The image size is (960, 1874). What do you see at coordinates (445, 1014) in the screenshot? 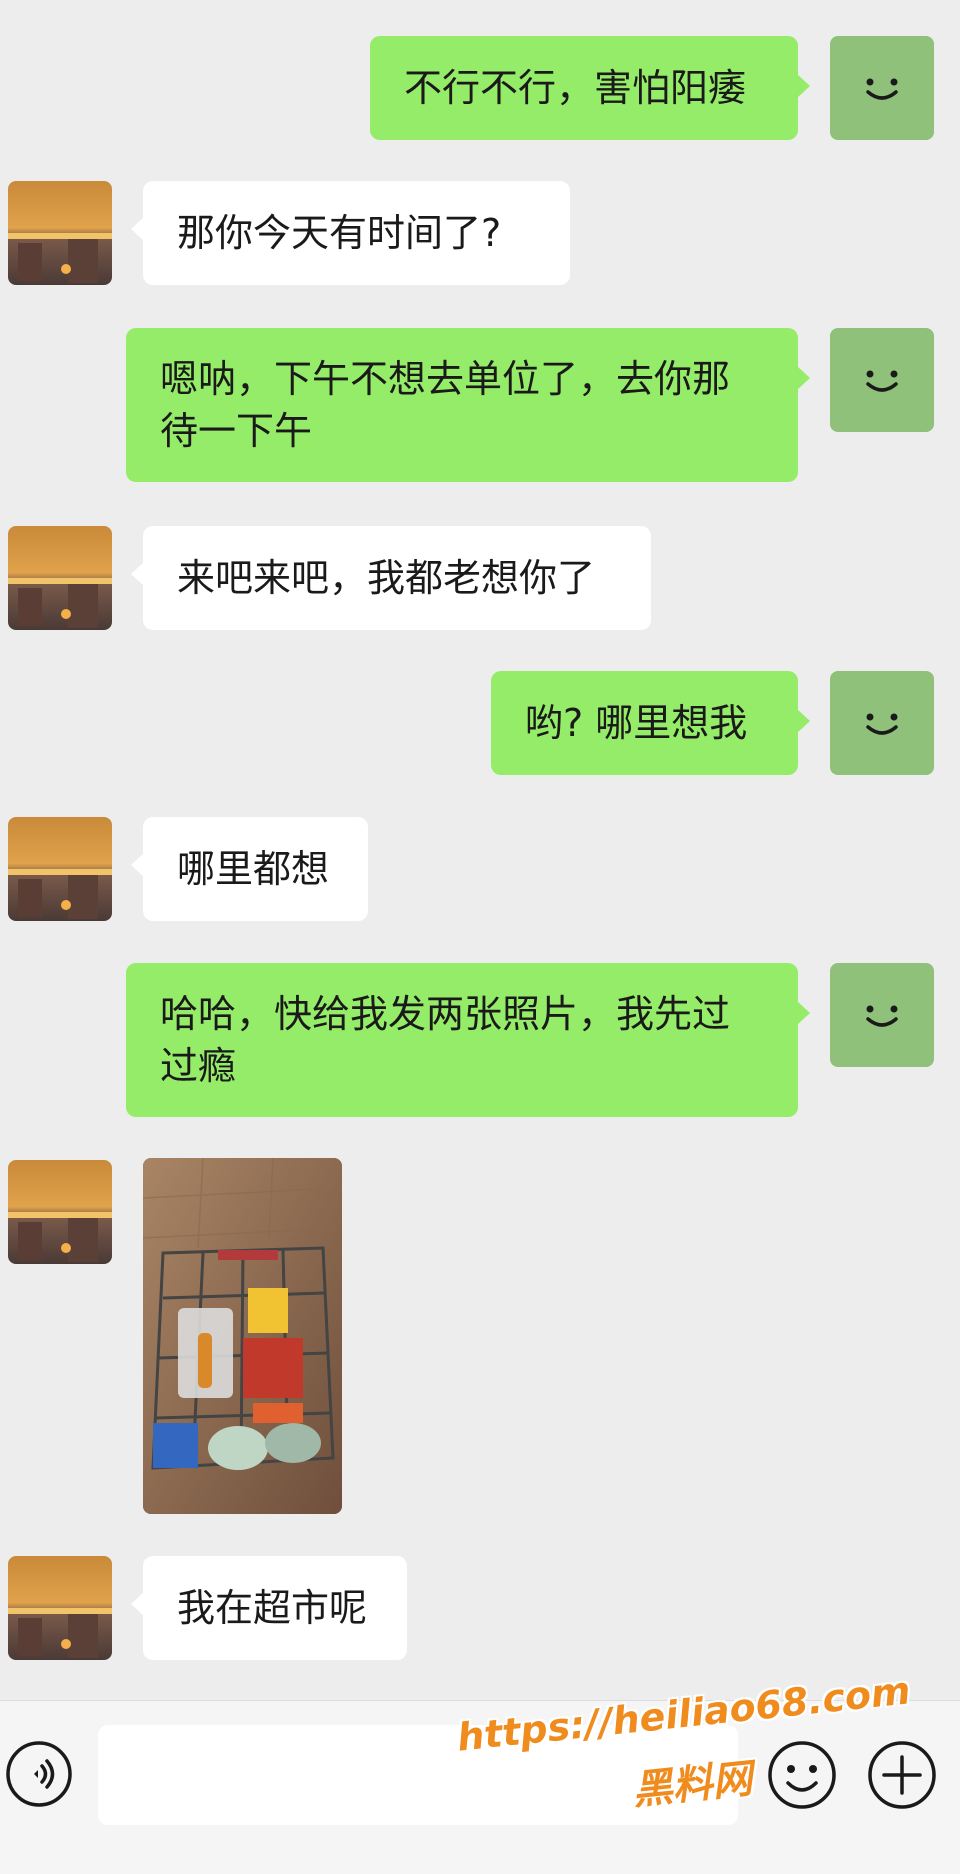
I see `message-text-line: 哈哈，快给我发两张照片，我先过` at bounding box center [445, 1014].